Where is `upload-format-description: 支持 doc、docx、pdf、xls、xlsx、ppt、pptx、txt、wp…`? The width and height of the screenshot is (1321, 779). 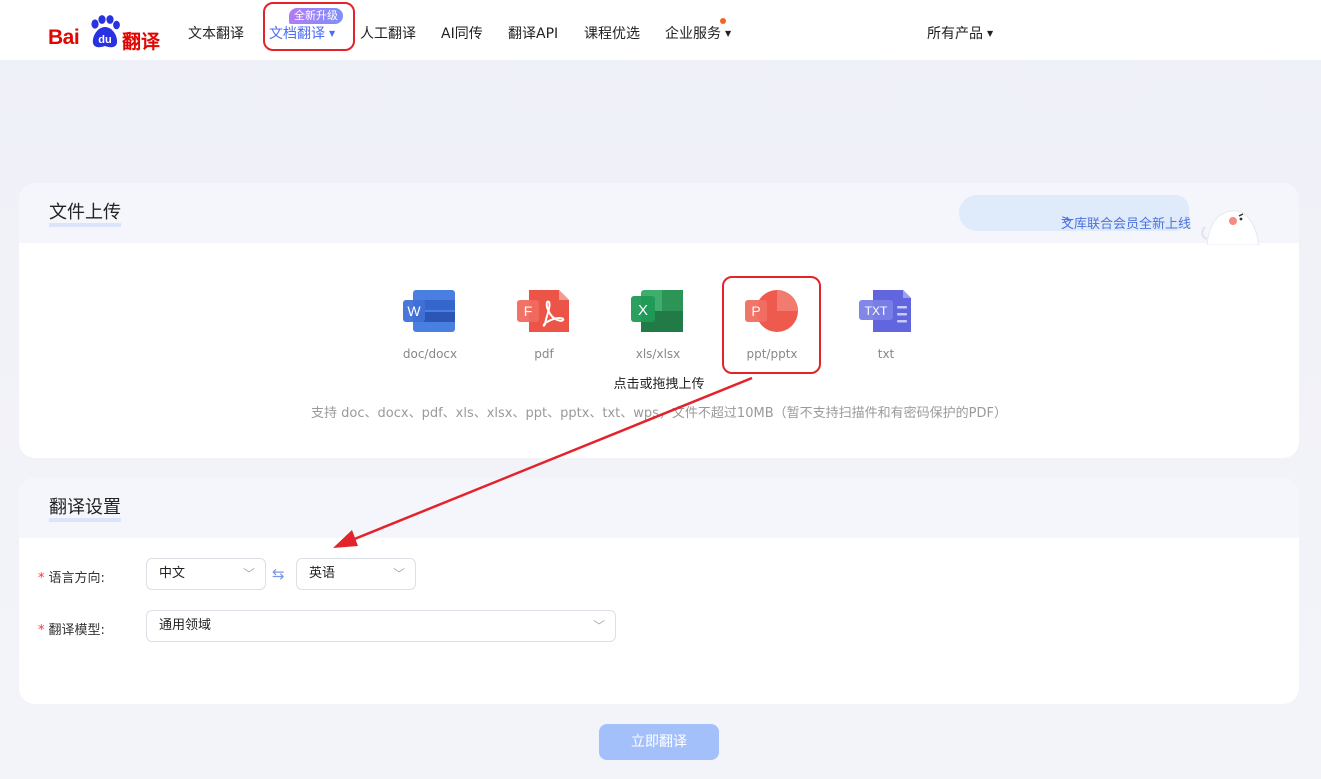
upload-format-description: 支持 doc、docx、pdf、xls、xlsx、ppt、pptx、txt、wp… is located at coordinates (659, 413).